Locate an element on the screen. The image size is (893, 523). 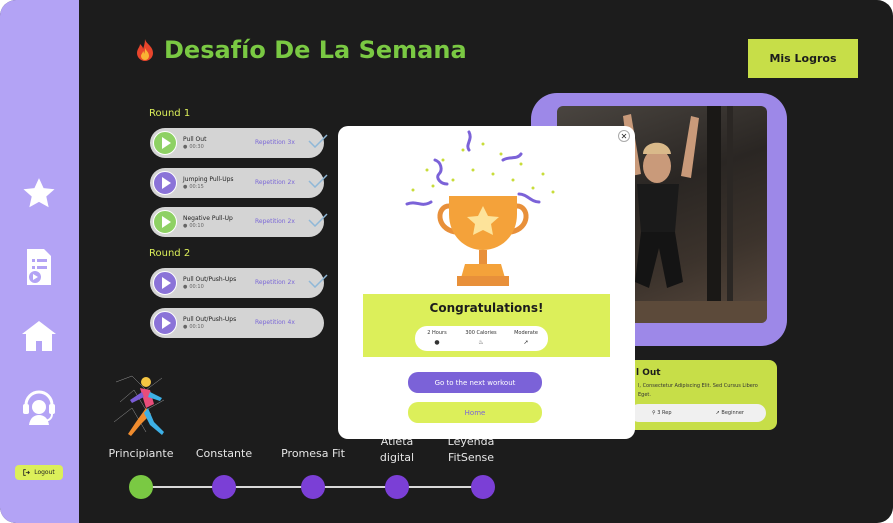
stat-intensity: Moderate ➚ is located at coordinates (526, 338).